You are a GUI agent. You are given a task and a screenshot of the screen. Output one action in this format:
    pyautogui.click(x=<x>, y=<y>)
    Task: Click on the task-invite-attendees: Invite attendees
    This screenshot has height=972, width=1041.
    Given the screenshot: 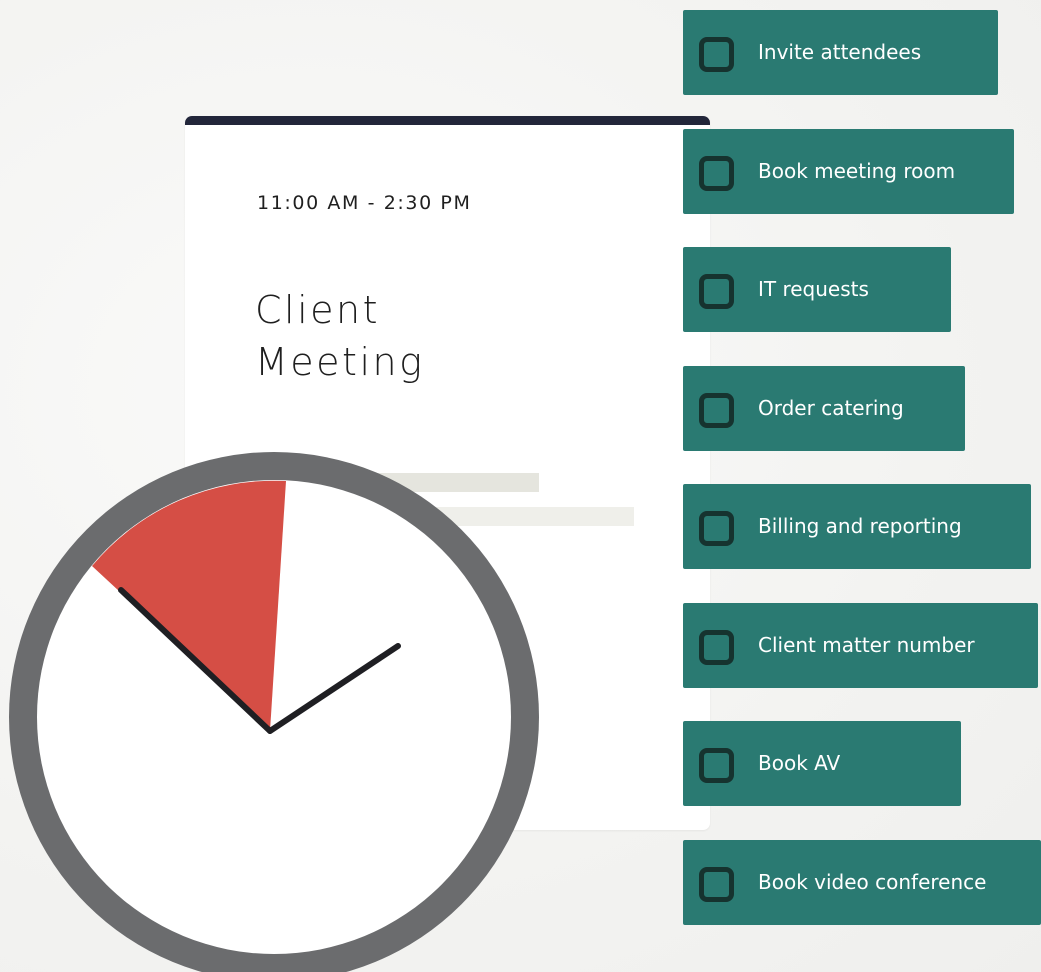 What is the action you would take?
    pyautogui.click(x=840, y=52)
    